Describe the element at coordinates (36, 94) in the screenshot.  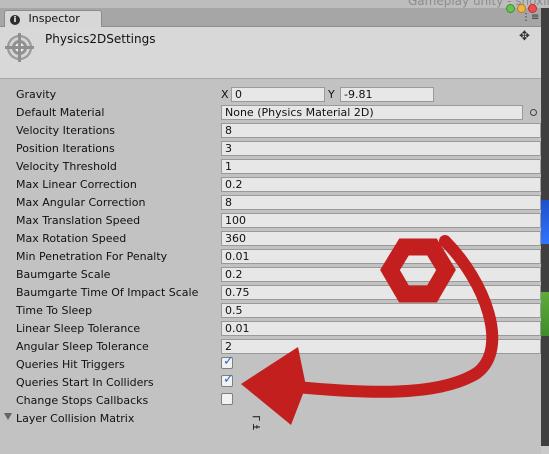
I see `gravity-label: Gravity` at that location.